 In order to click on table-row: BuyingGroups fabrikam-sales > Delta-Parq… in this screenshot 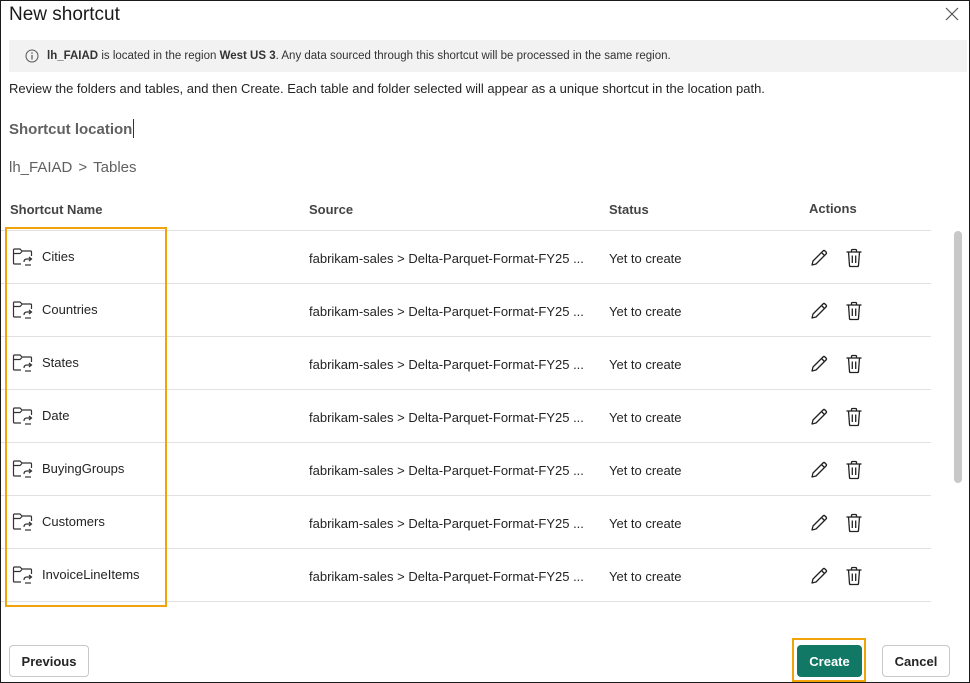, I will do `click(466, 469)`.